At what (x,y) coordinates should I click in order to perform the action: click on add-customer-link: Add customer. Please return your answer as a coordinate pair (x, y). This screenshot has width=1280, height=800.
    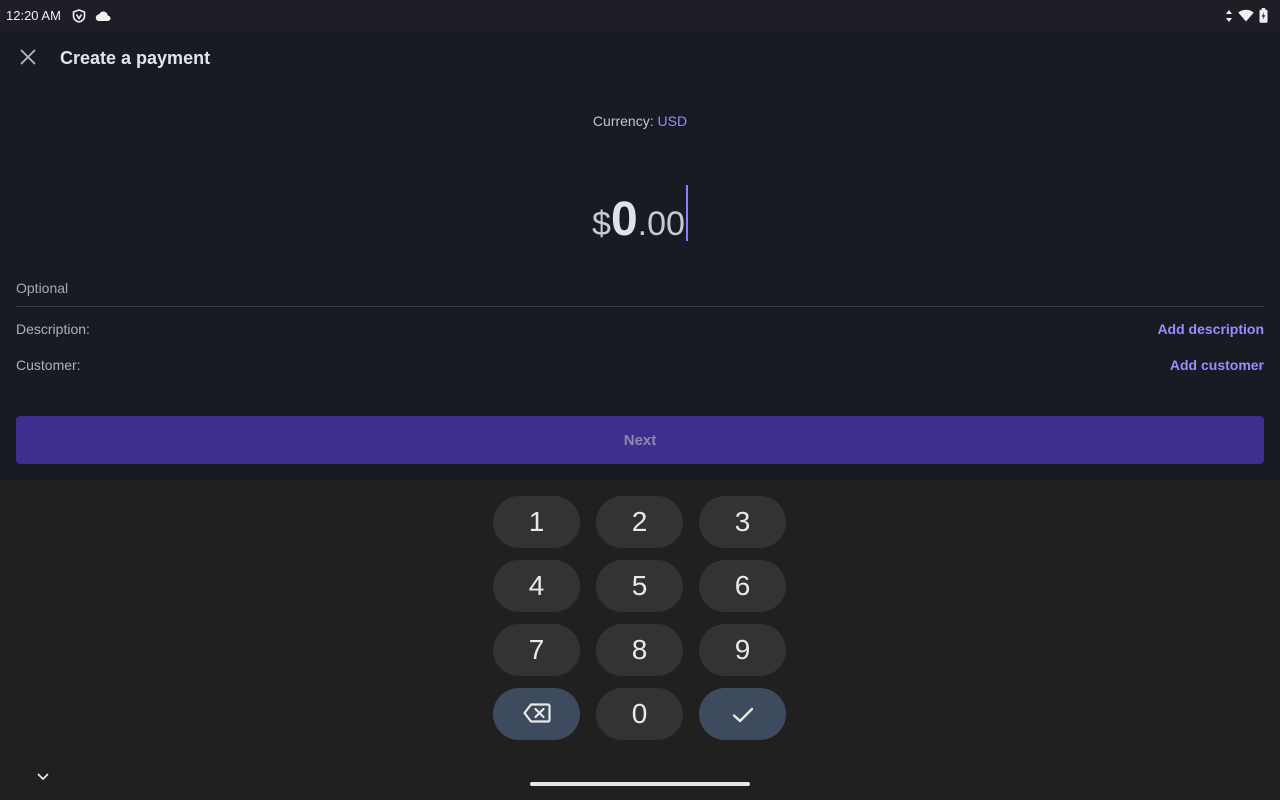
    Looking at the image, I should click on (1217, 365).